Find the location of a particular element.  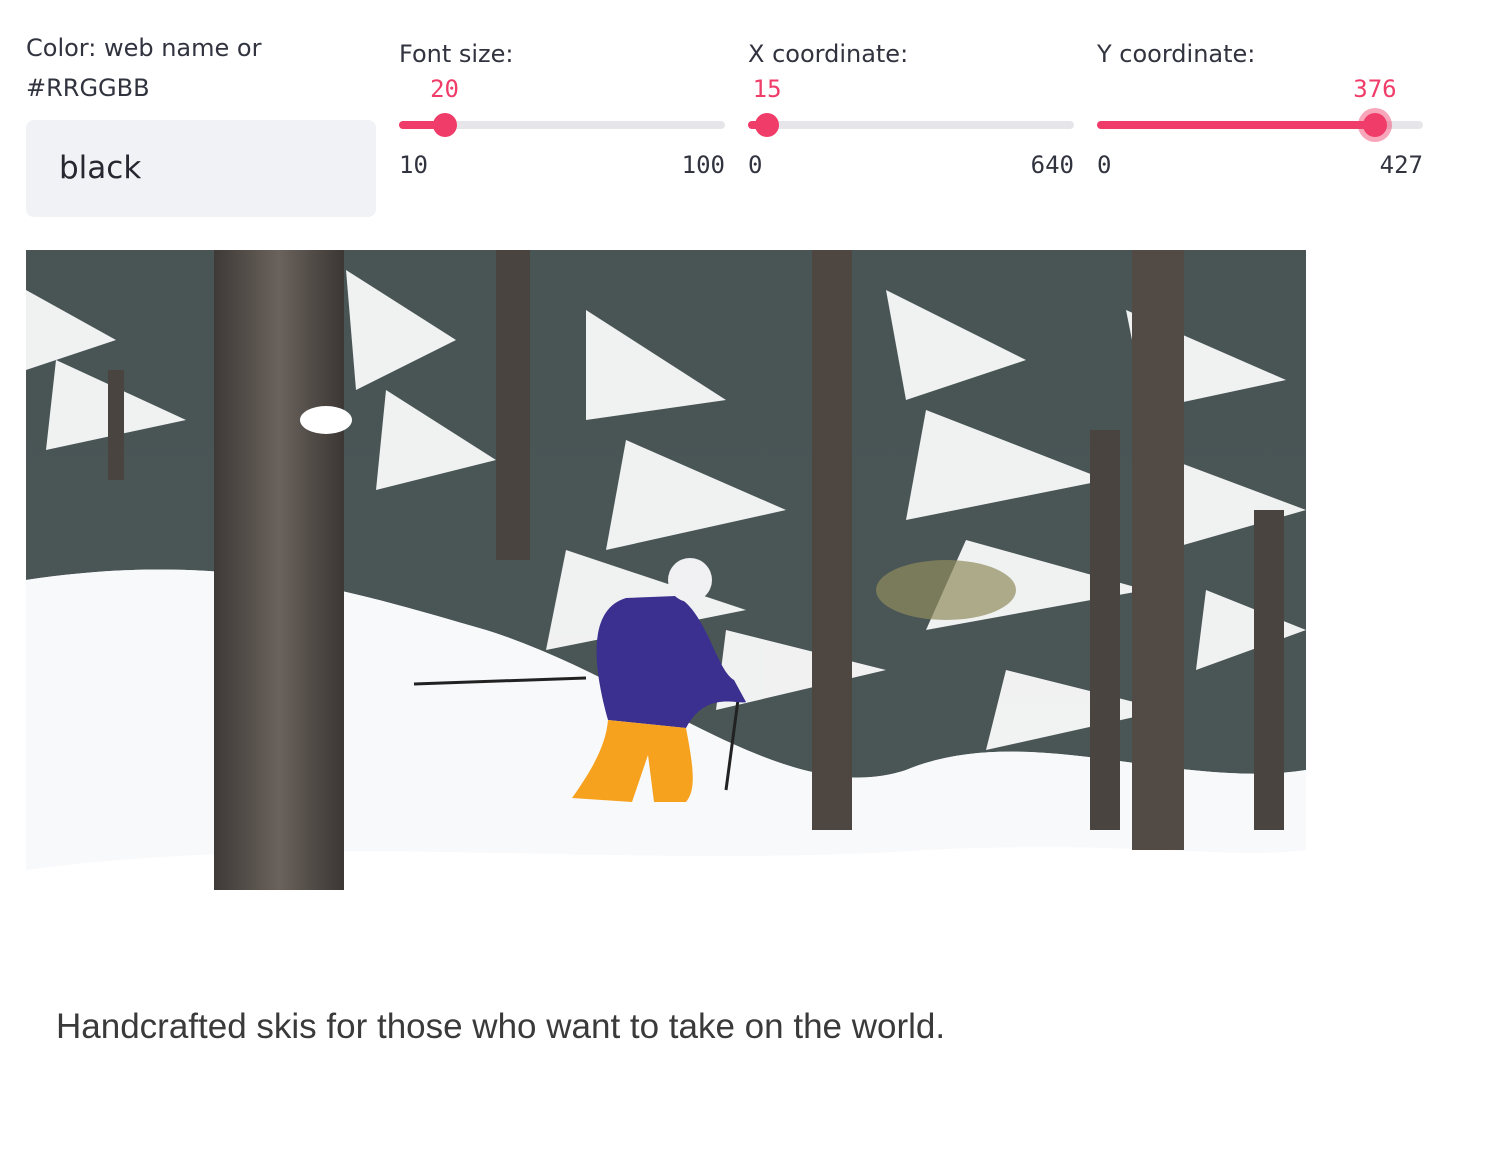

x-coordinate-slider: X coordinate: 15 0 640 is located at coordinates (911, 123).